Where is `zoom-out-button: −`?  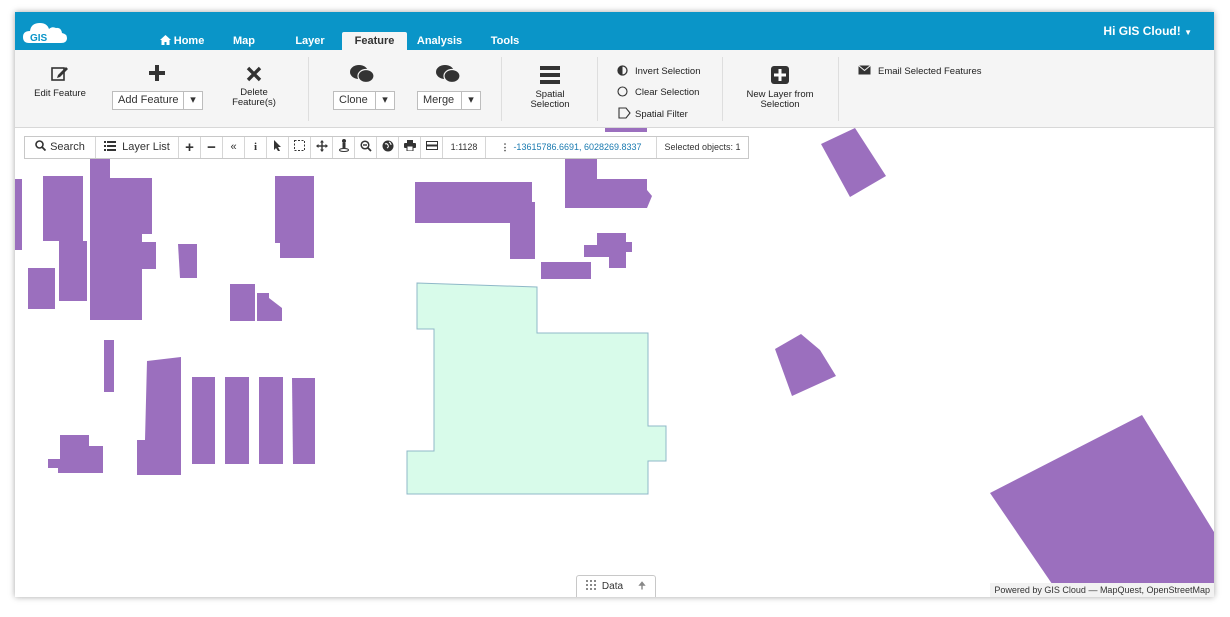
zoom-out-button: − is located at coordinates (212, 147).